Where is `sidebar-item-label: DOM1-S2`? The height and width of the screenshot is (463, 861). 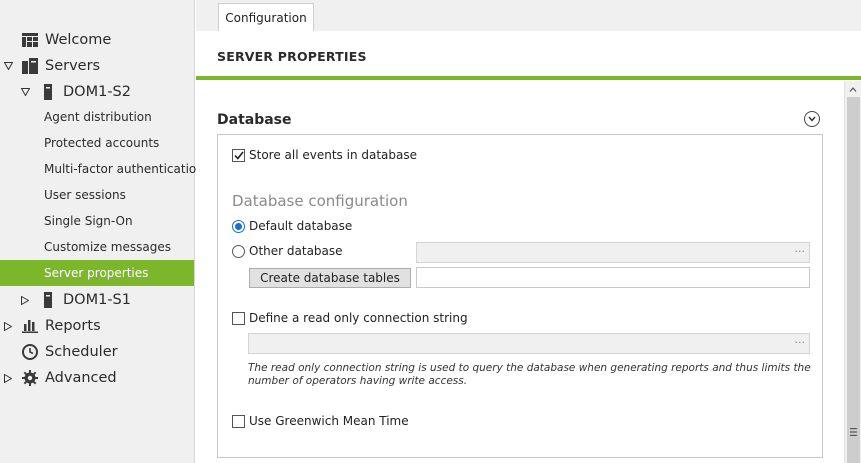
sidebar-item-label: DOM1-S2 is located at coordinates (97, 92).